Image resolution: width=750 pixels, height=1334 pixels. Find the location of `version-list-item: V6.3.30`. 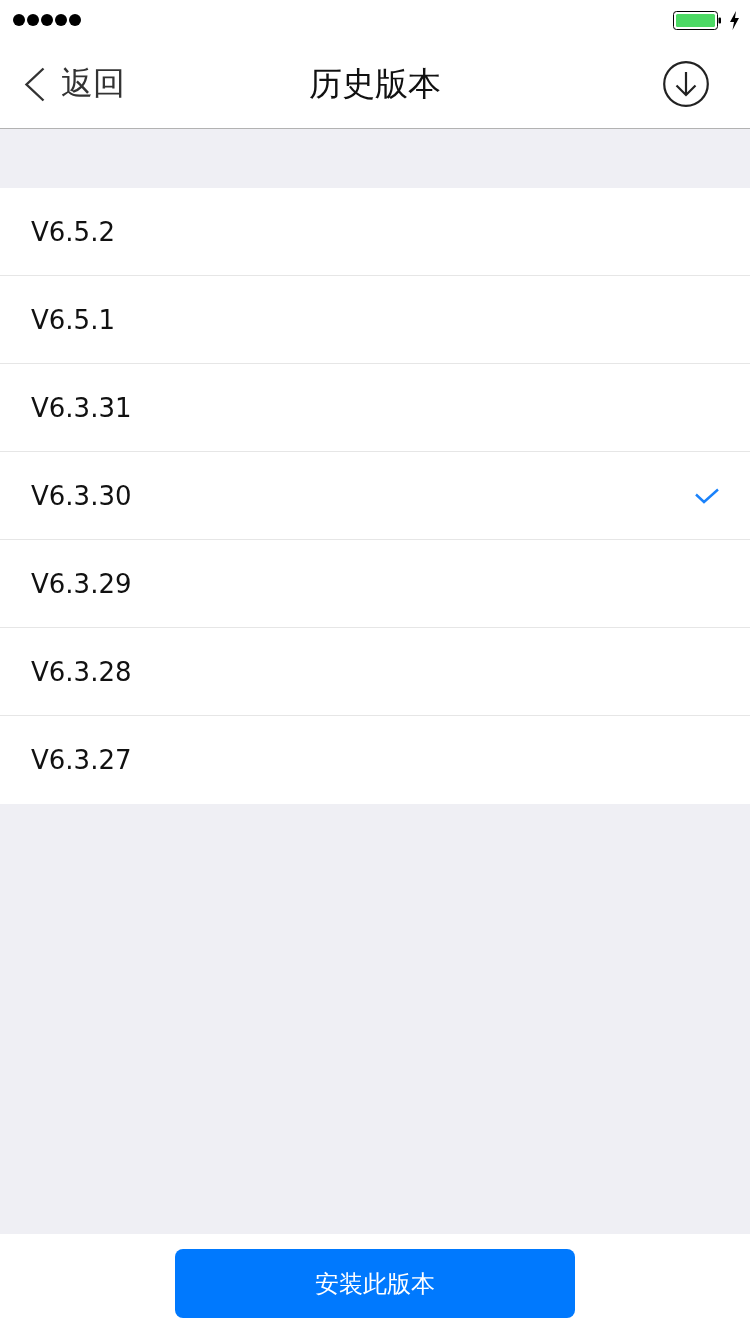

version-list-item: V6.3.30 is located at coordinates (375, 496).